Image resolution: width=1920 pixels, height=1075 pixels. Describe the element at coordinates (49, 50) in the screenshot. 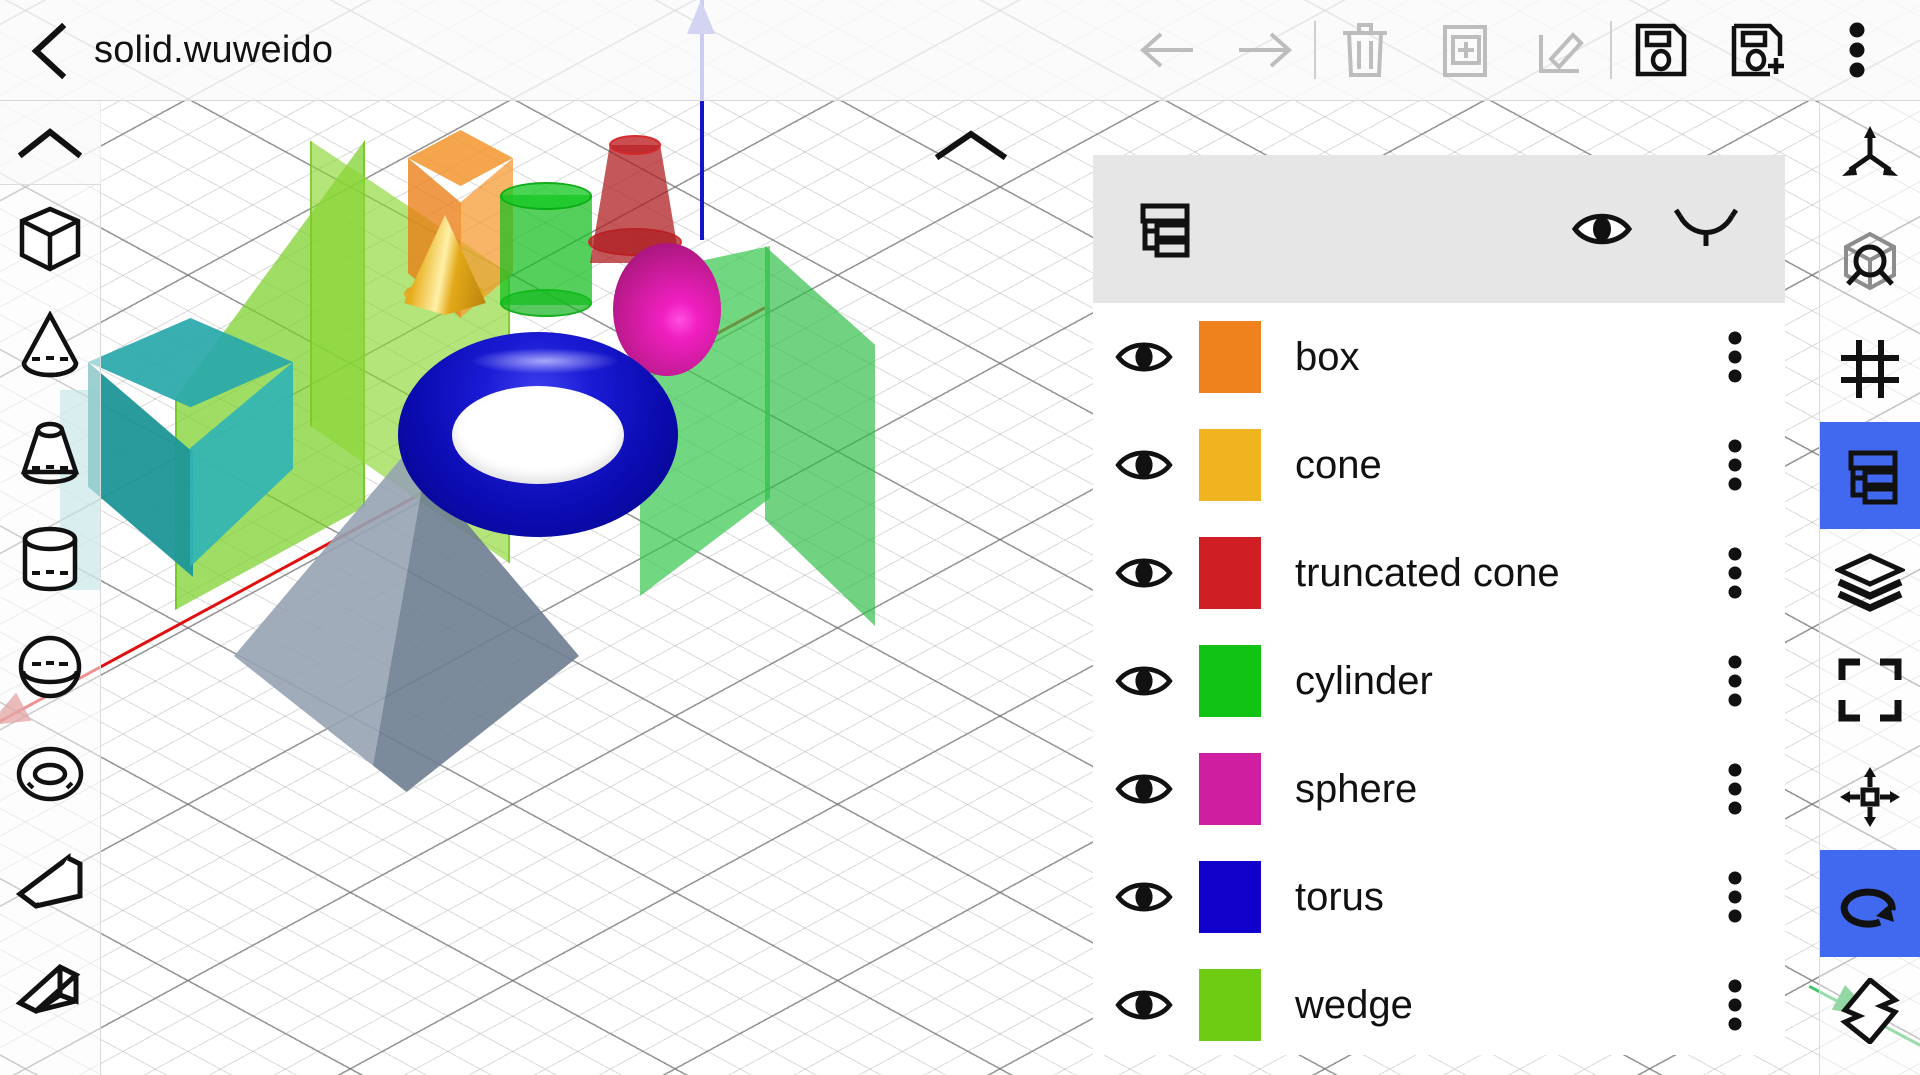

I see `back-button` at that location.